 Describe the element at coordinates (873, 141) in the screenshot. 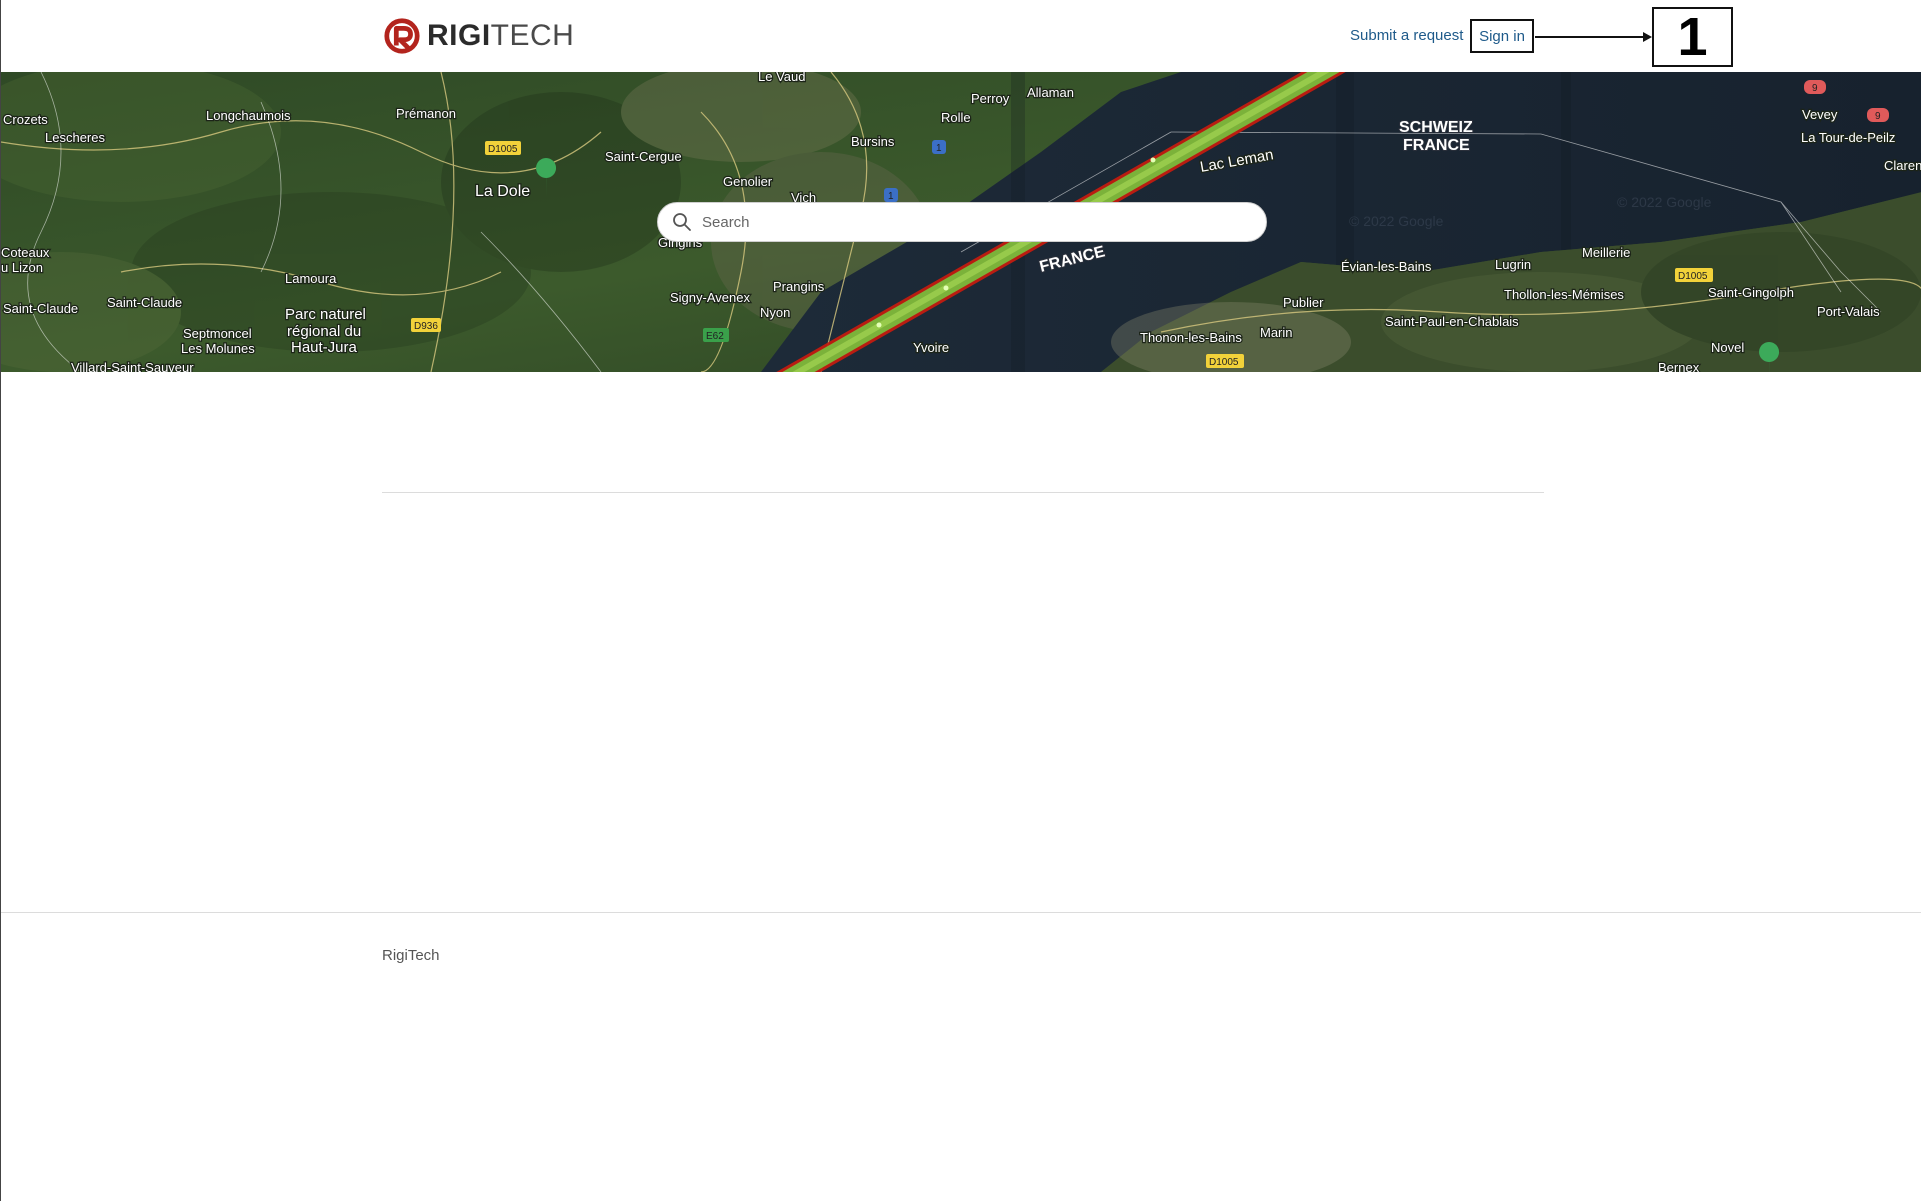

I see `map-label: Bursins` at that location.